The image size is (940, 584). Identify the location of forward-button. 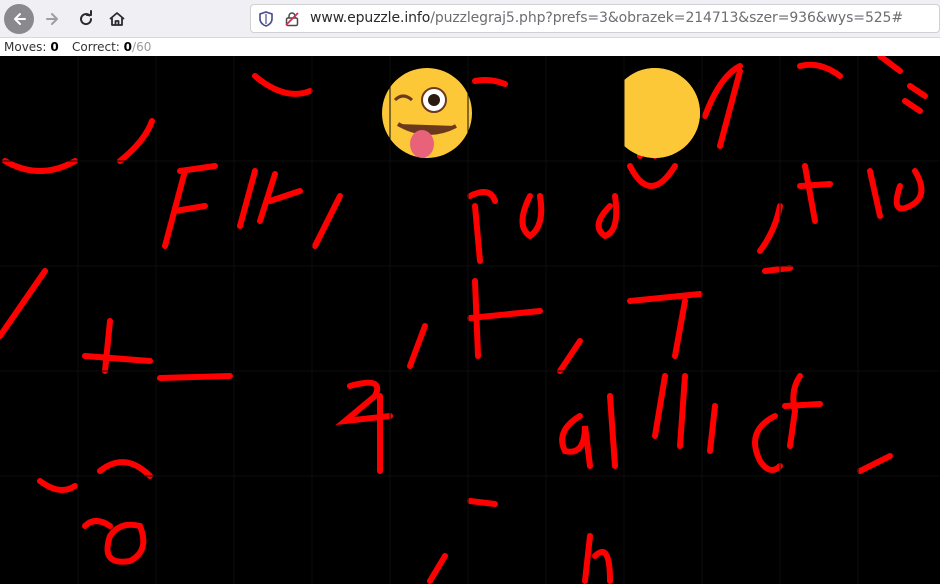
(53, 19).